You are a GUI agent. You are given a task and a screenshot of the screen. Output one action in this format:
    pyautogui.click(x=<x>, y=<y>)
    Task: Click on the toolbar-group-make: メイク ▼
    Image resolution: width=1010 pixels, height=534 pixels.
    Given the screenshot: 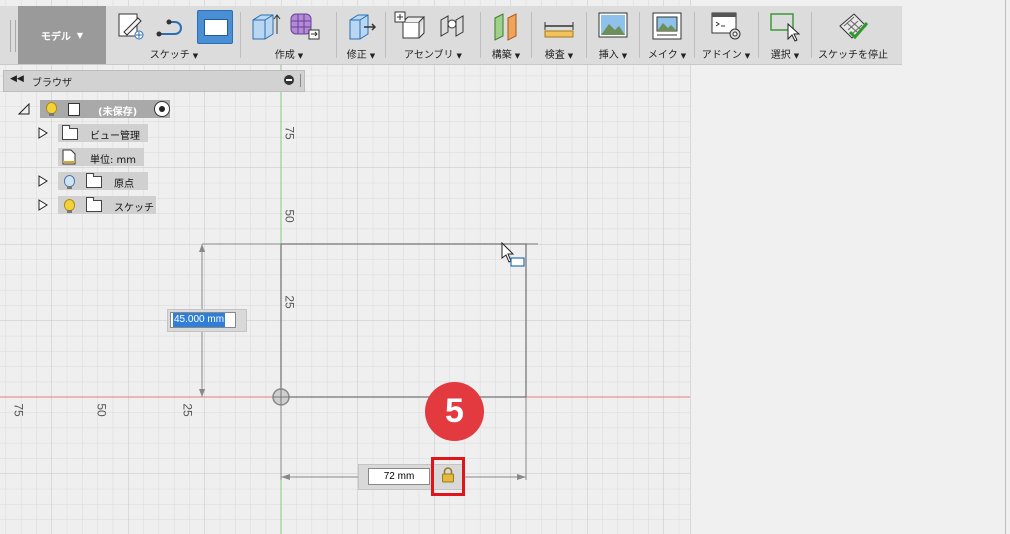 What is the action you would take?
    pyautogui.click(x=667, y=35)
    